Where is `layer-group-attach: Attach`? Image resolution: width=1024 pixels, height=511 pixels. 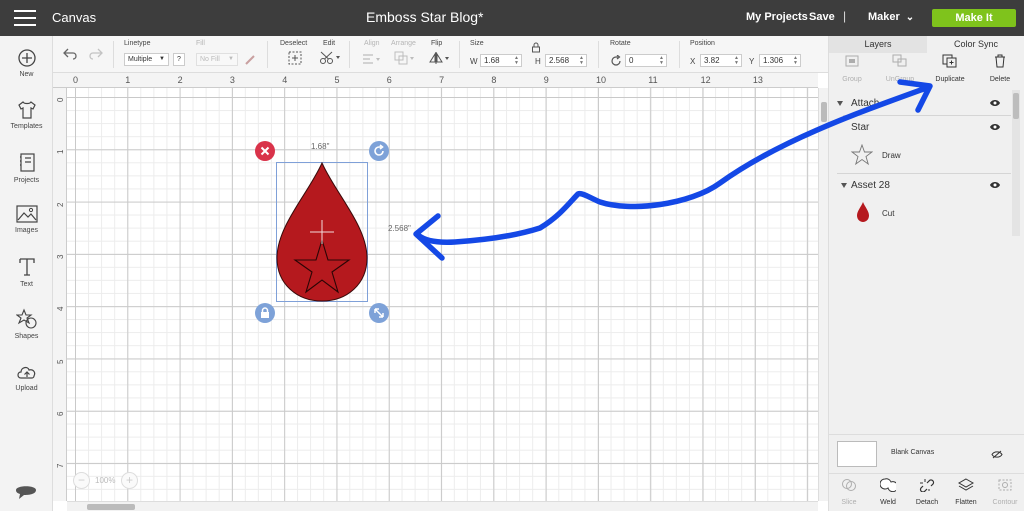
layer-group-attach: Attach is located at coordinates (920, 103).